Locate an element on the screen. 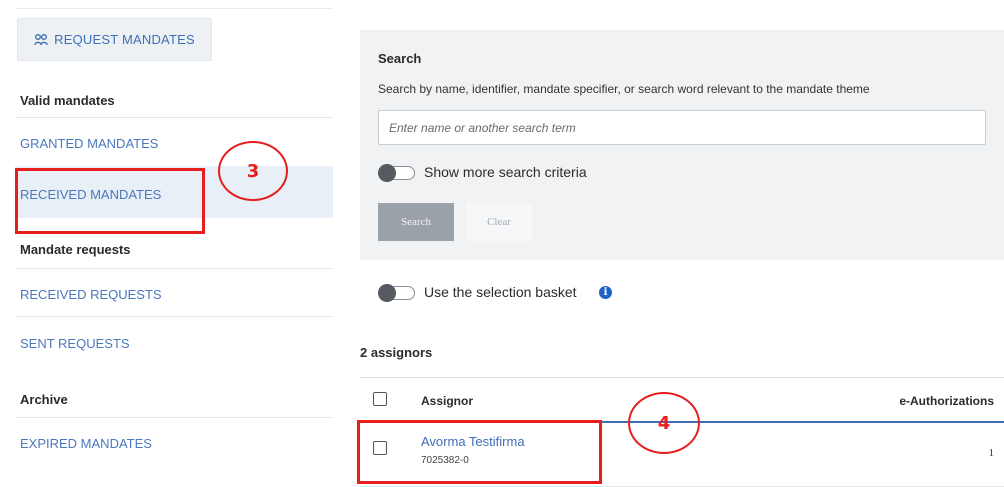 The width and height of the screenshot is (1004, 487). sidebar-item-expired-mandates: EXPIRED MANDATES is located at coordinates (86, 443).